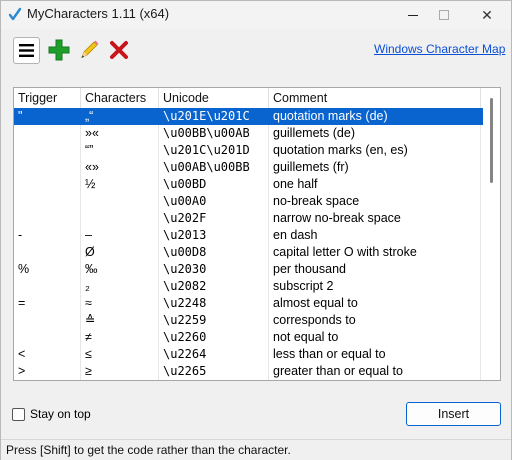 Image resolution: width=512 pixels, height=460 pixels. Describe the element at coordinates (491, 234) in the screenshot. I see `vertical-scrollbar` at that location.